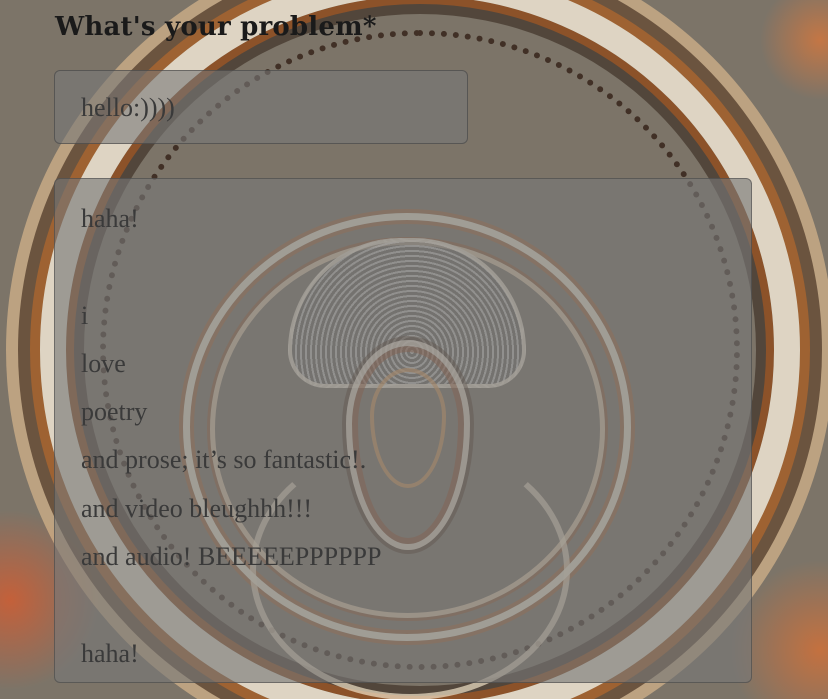 This screenshot has height=699, width=828. What do you see at coordinates (85, 315) in the screenshot?
I see `textarea-line: i` at bounding box center [85, 315].